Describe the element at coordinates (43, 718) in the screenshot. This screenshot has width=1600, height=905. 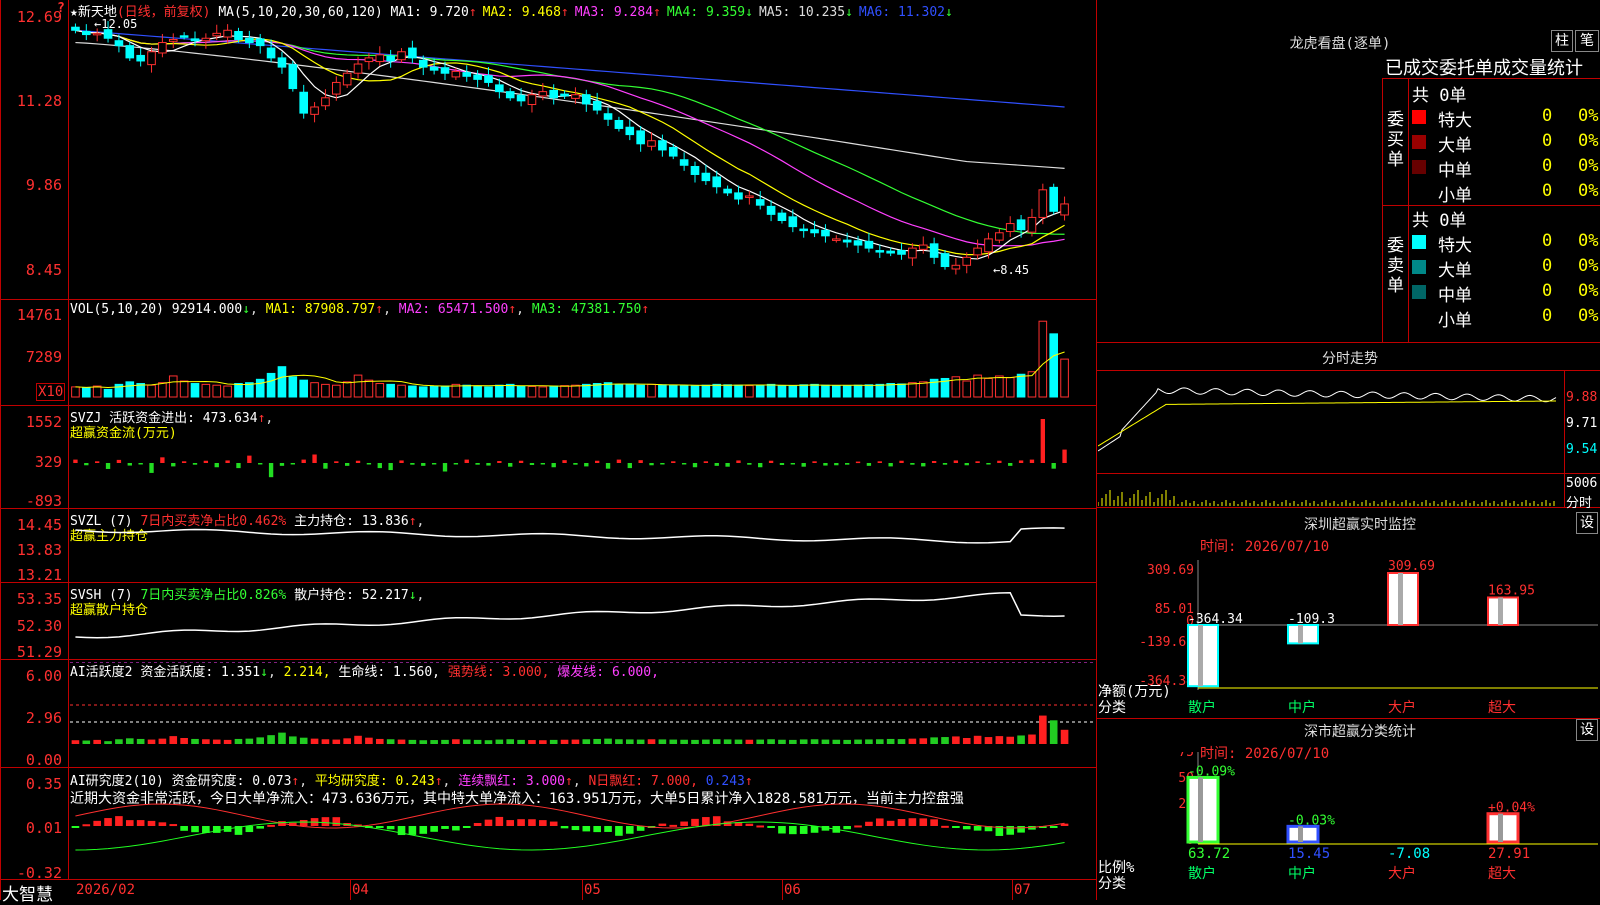
I see `ai1-ytick: 2.96` at that location.